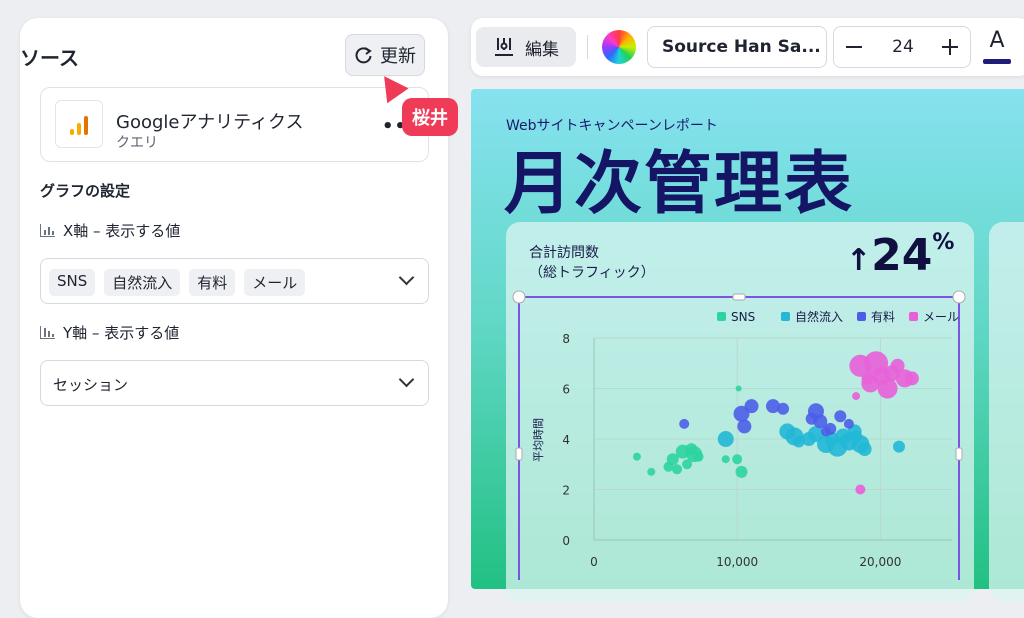 This screenshot has width=1024, height=618. I want to click on refresh-icon, so click(363, 55).